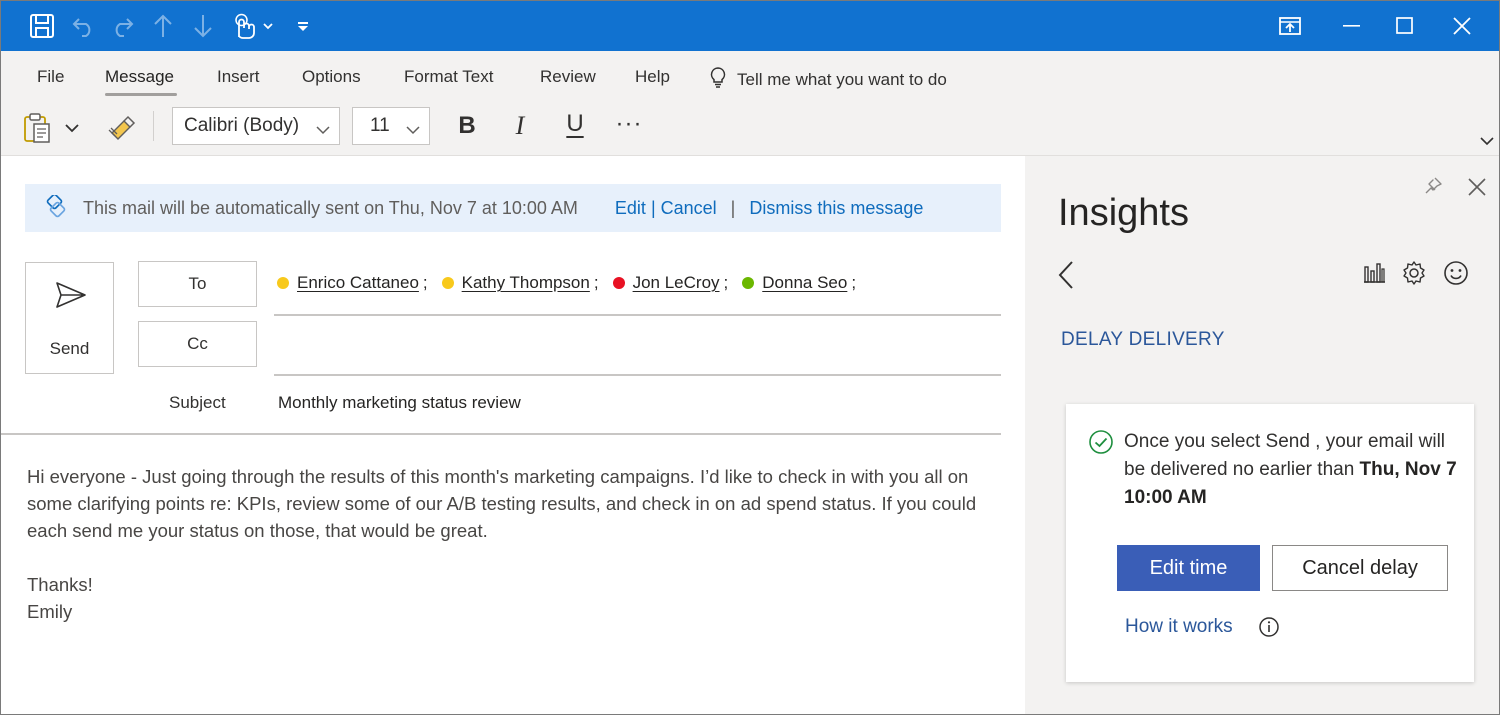 The width and height of the screenshot is (1500, 715). Describe the element at coordinates (1066, 277) in the screenshot. I see `back-chevron-icon` at that location.